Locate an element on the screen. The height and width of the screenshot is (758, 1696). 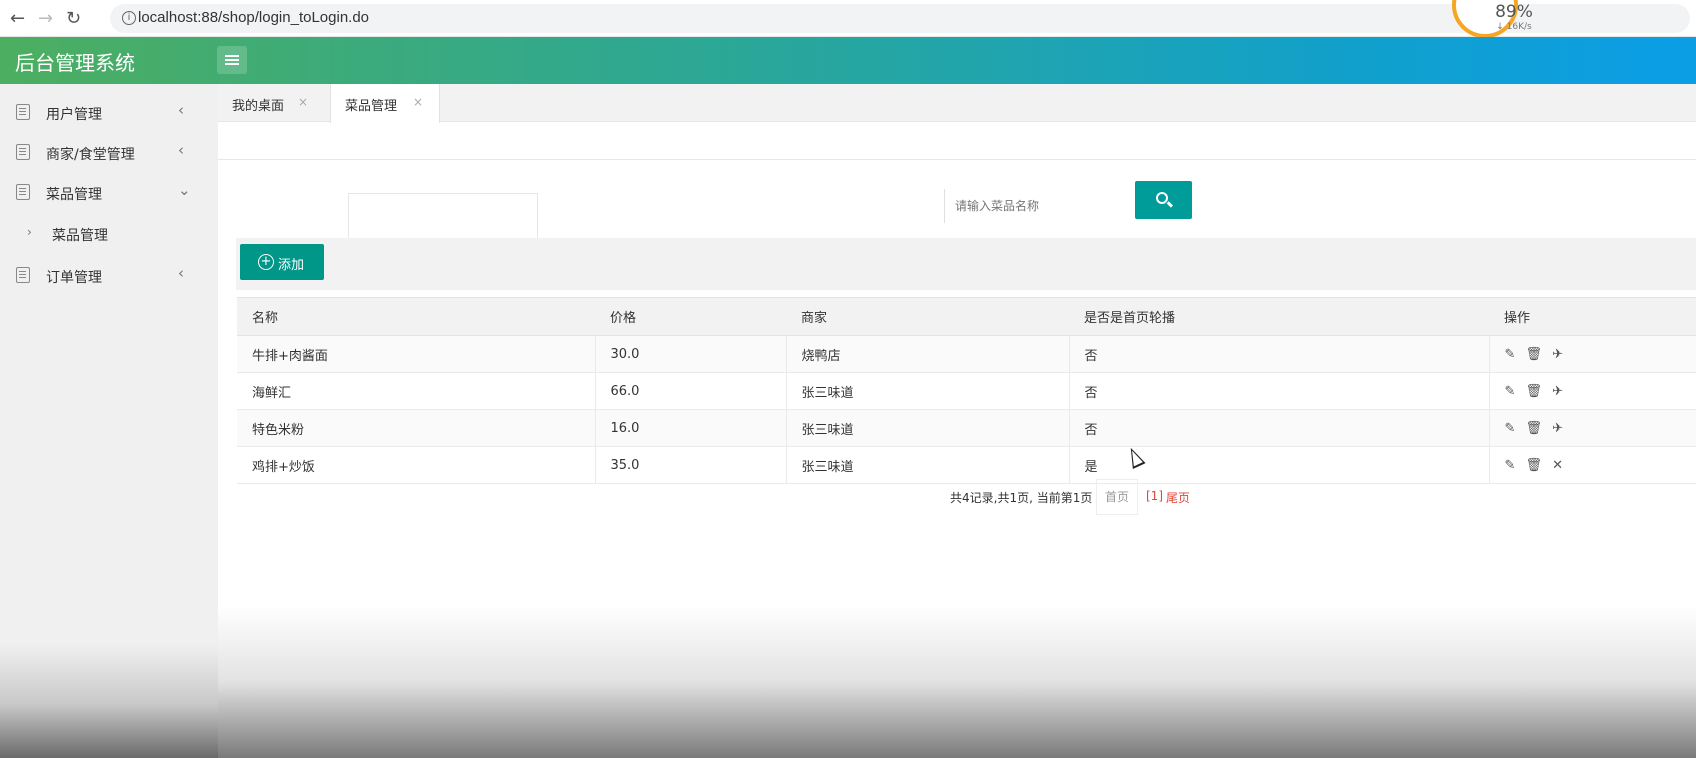
table-row: 鸡排+炒饭 35.0 张三味道 是 ✎ 🗑 ✕ is located at coordinates (966, 465).